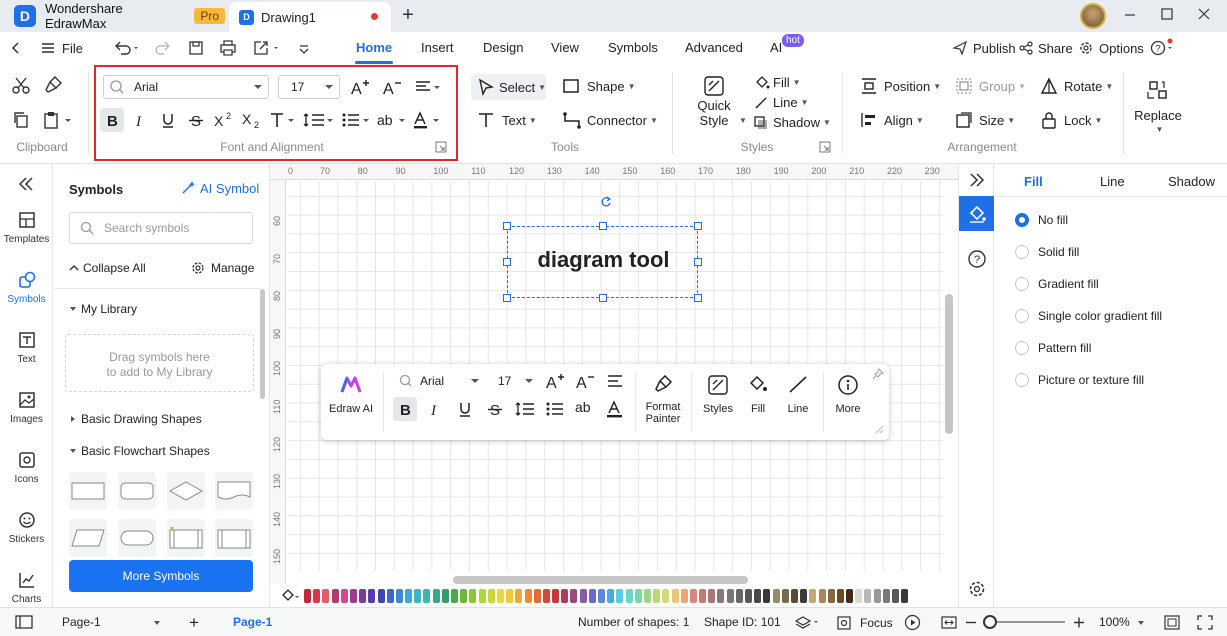  I want to click on canvas-horizontal-scrollbar, so click(600, 580).